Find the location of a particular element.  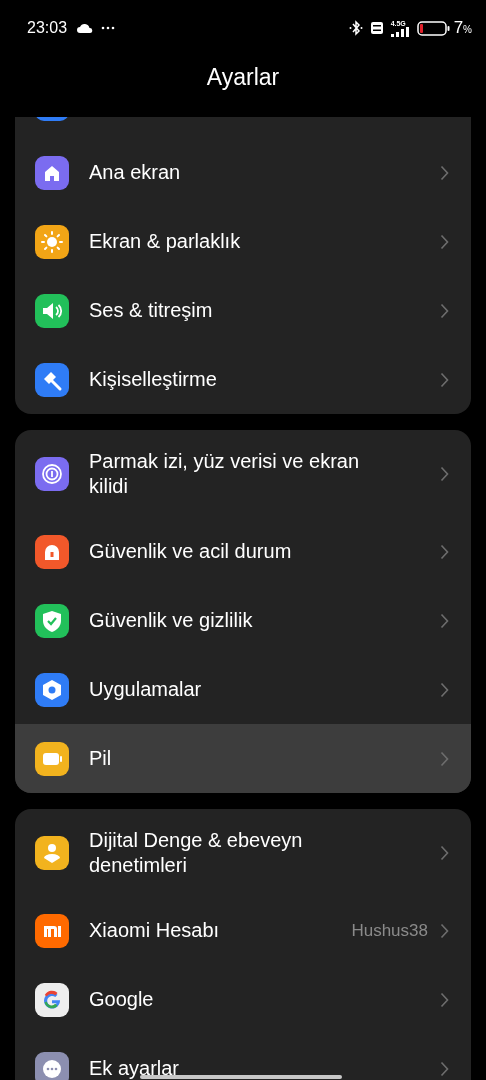

settings-item: Kişiselleştirme is located at coordinates (243, 379).